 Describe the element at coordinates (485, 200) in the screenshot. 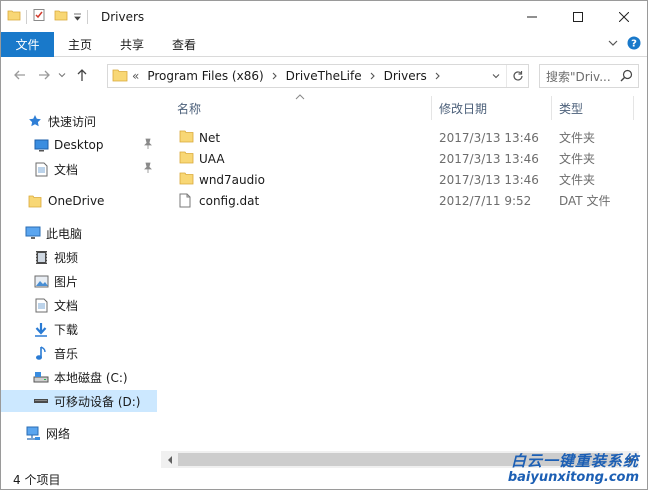

I see `file-date: 2012/7/11 9:52` at that location.